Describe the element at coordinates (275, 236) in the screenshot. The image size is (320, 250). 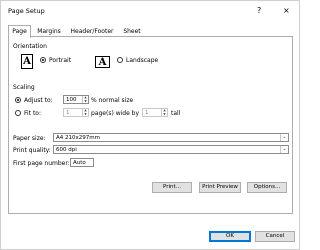
I see `cancel-button: Cancel` at that location.